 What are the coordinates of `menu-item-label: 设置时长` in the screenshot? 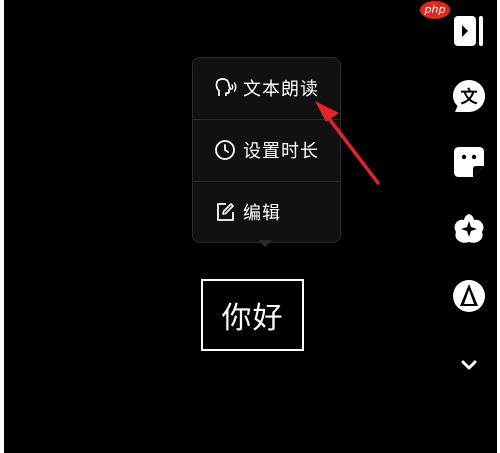 It's located at (281, 151).